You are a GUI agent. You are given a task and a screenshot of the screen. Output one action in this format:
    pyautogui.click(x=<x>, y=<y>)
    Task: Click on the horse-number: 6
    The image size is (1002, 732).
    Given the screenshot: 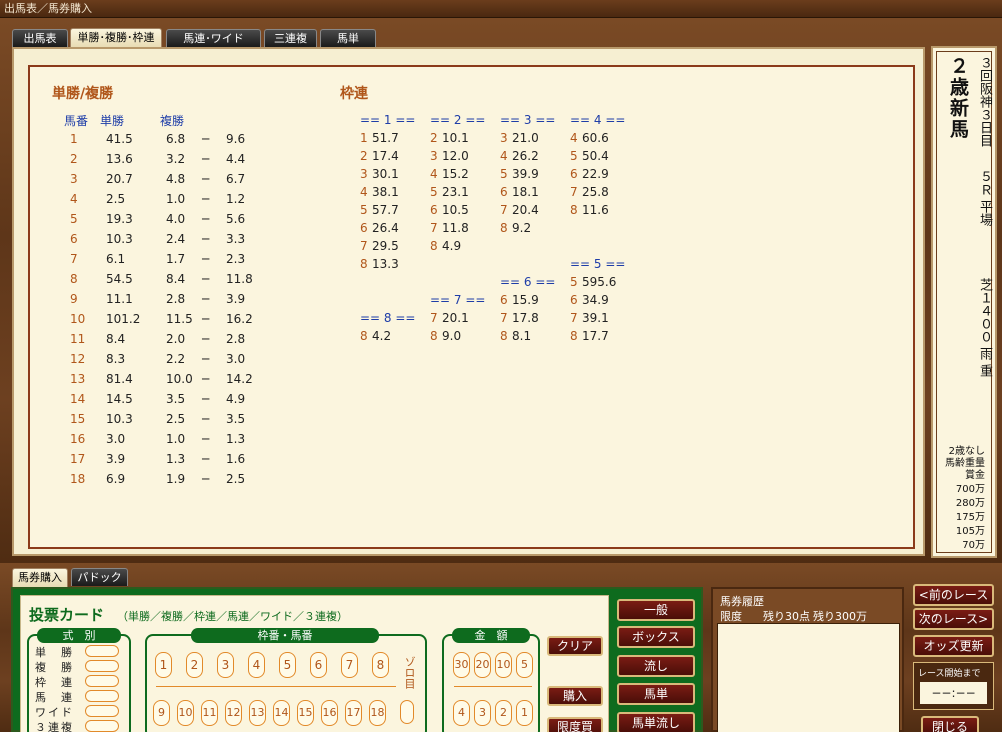 What is the action you would take?
    pyautogui.click(x=74, y=239)
    